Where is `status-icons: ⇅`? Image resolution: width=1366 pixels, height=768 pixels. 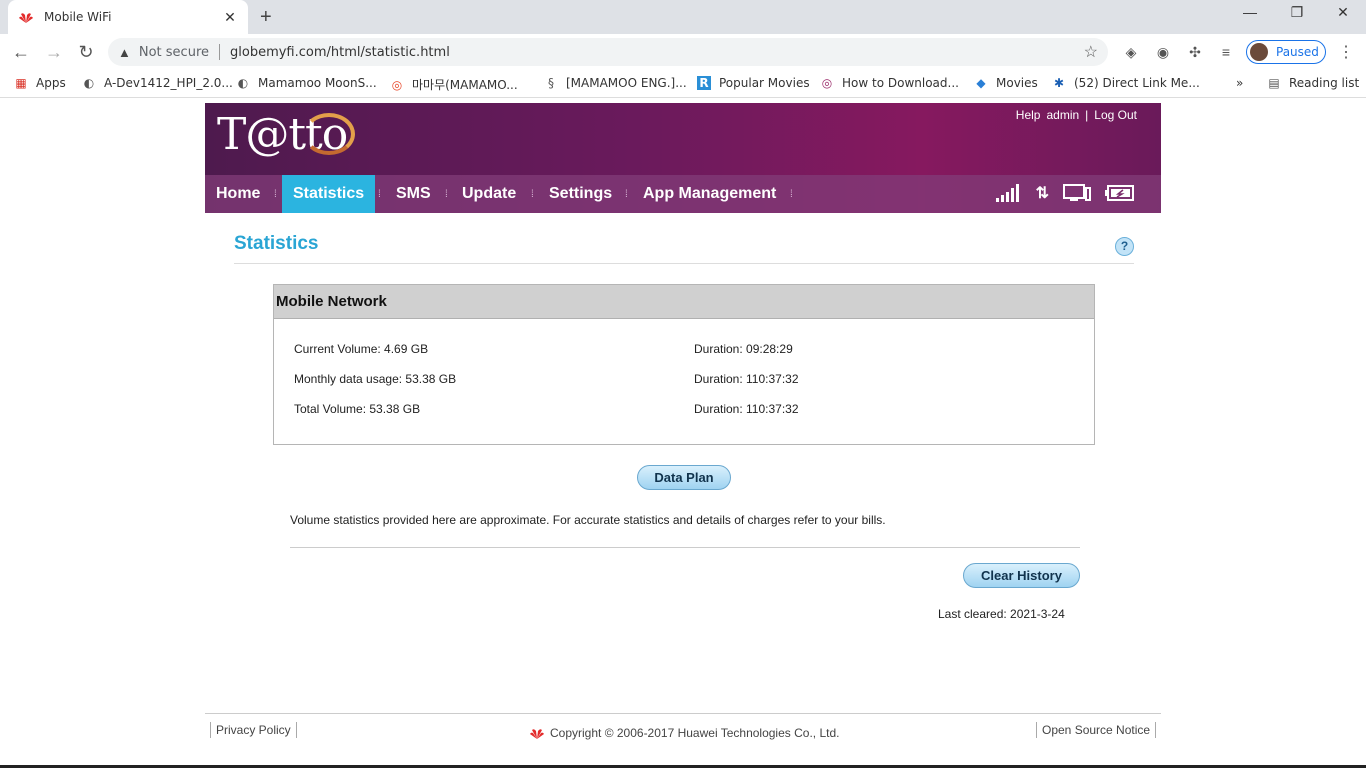 status-icons: ⇅ is located at coordinates (1065, 194).